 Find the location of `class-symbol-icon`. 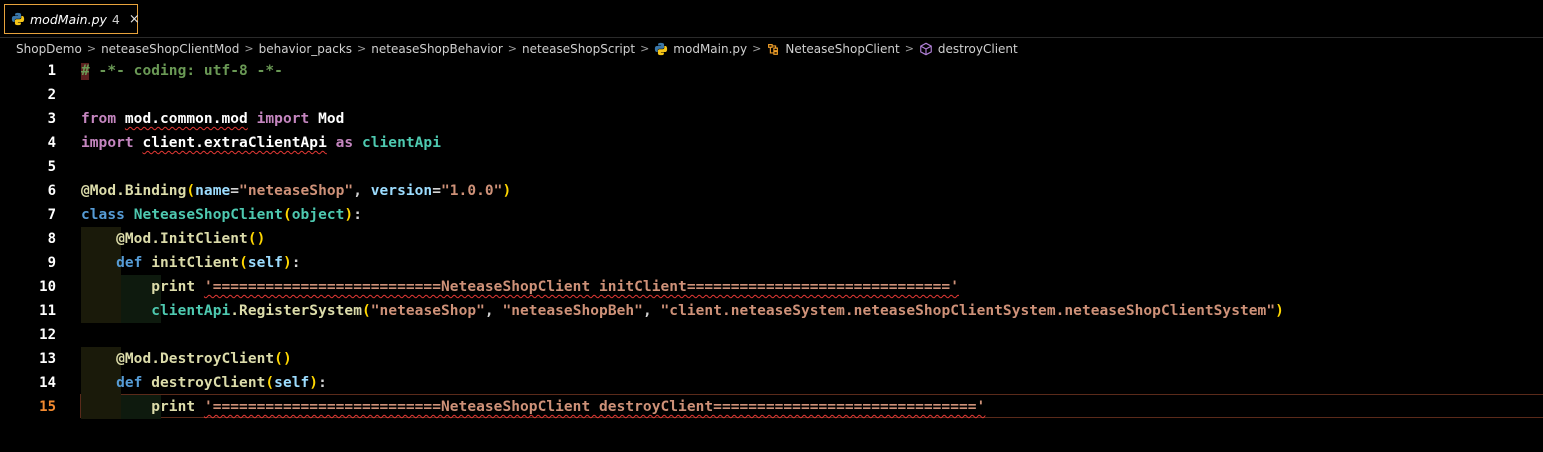

class-symbol-icon is located at coordinates (773, 49).